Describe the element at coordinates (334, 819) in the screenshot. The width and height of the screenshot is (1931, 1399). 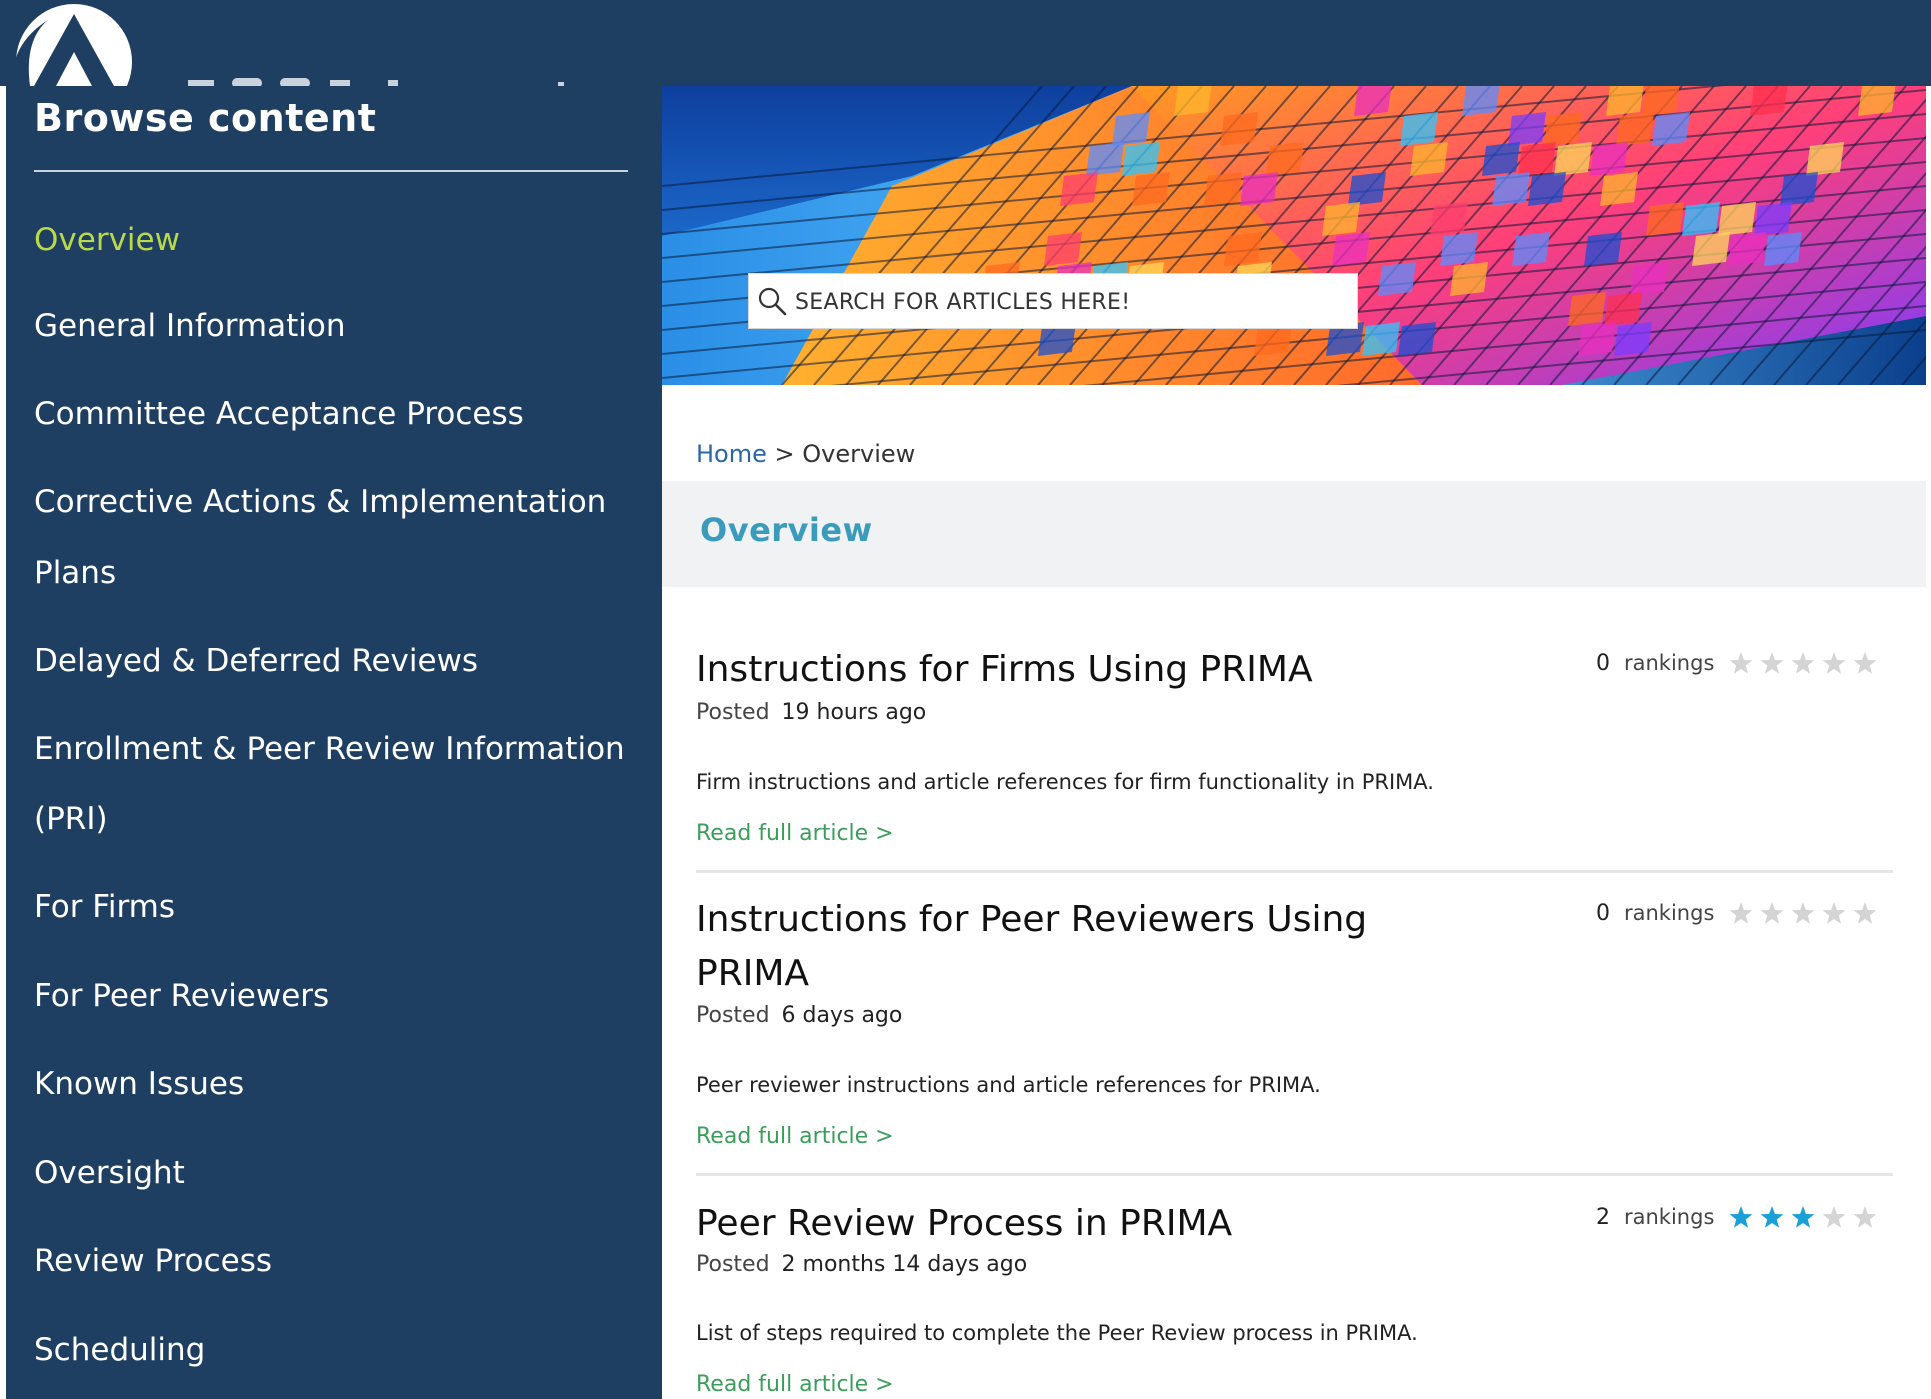
I see `sidebar-item-enrollment-pri-line2: (PRI)` at that location.